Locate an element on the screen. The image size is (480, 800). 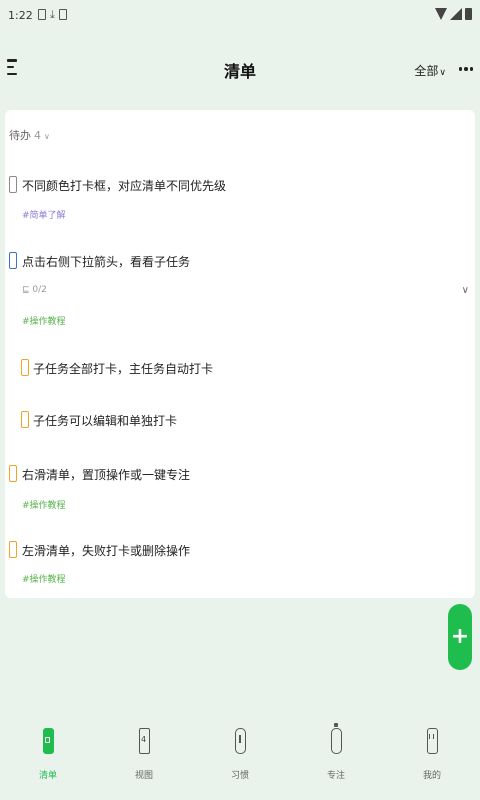
nav-item-focus: 专注 is located at coordinates (336, 752).